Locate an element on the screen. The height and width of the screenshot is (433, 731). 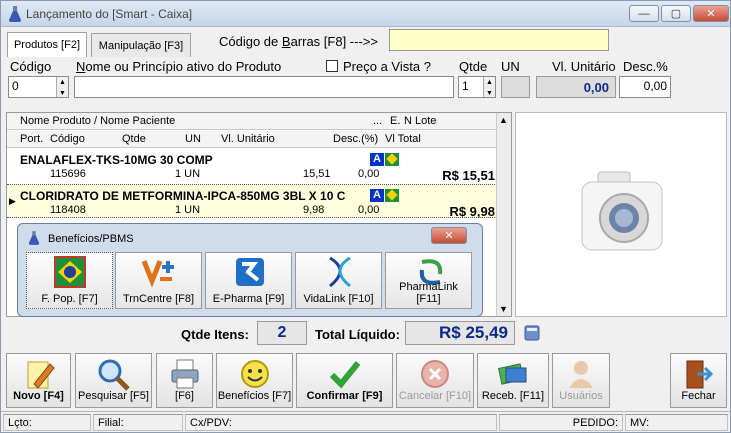
receb-button: Receb. [F11] is located at coordinates (513, 380).